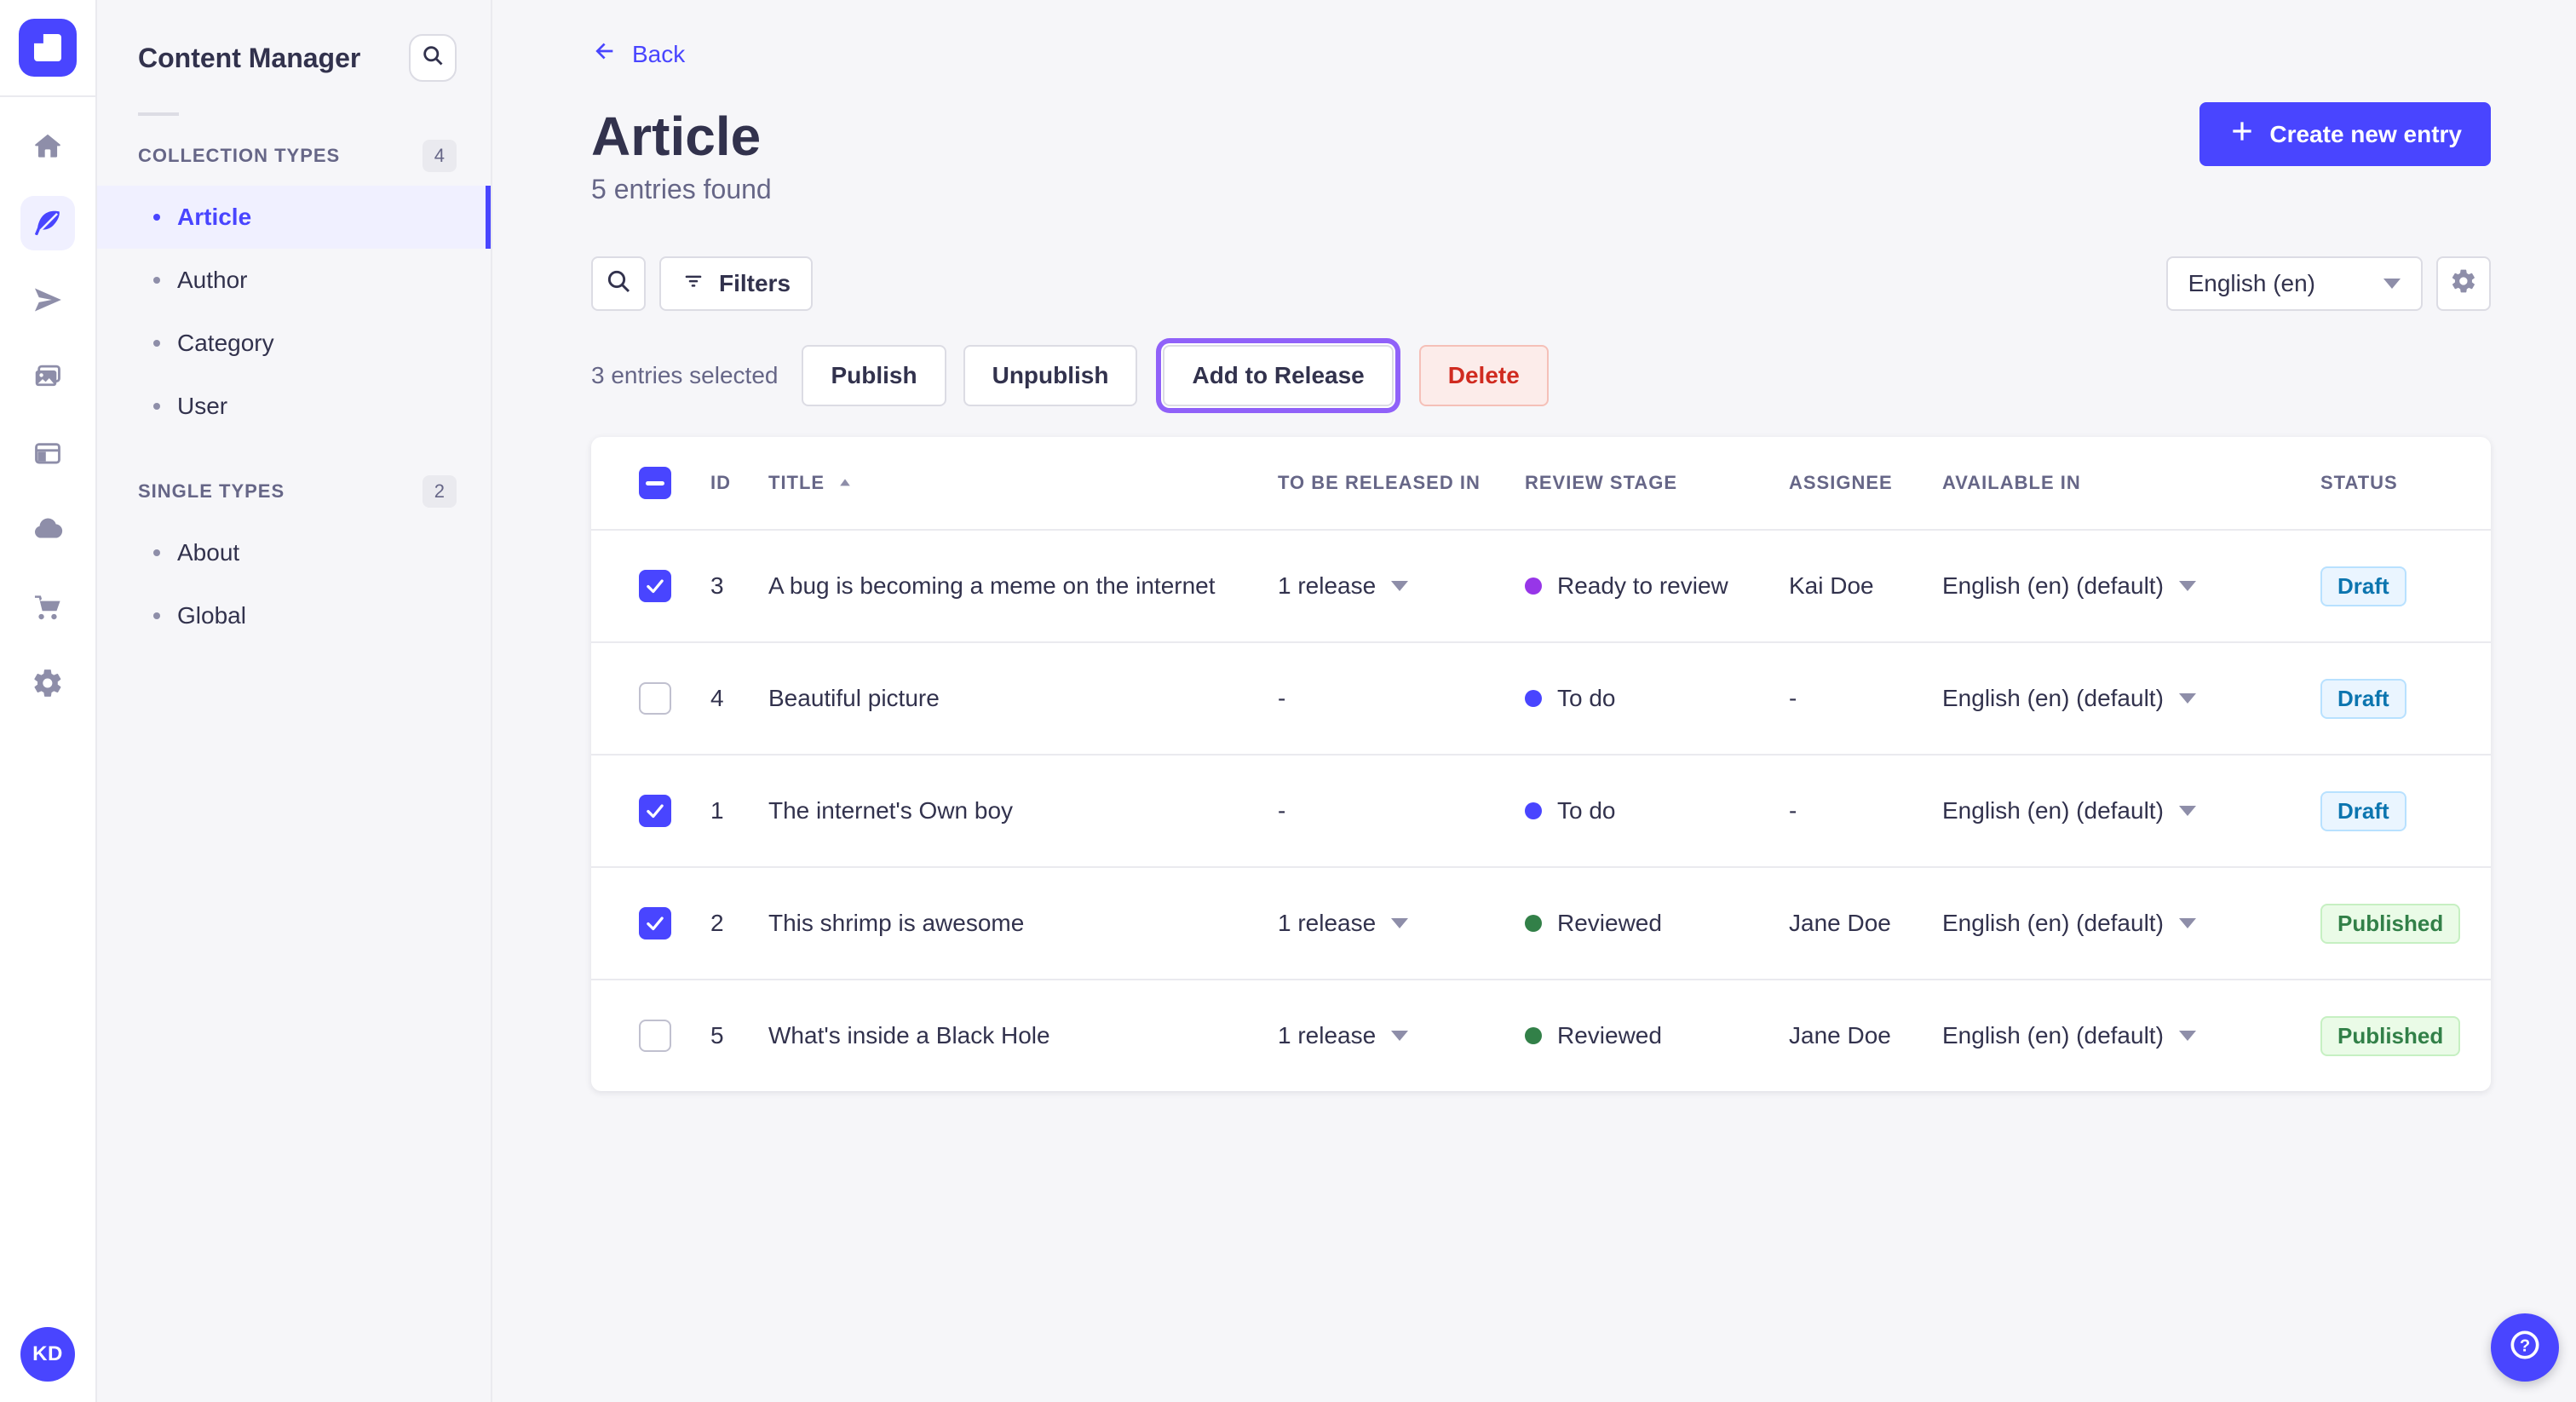 This screenshot has width=2576, height=1402. I want to click on chevron-down-icon, so click(2392, 284).